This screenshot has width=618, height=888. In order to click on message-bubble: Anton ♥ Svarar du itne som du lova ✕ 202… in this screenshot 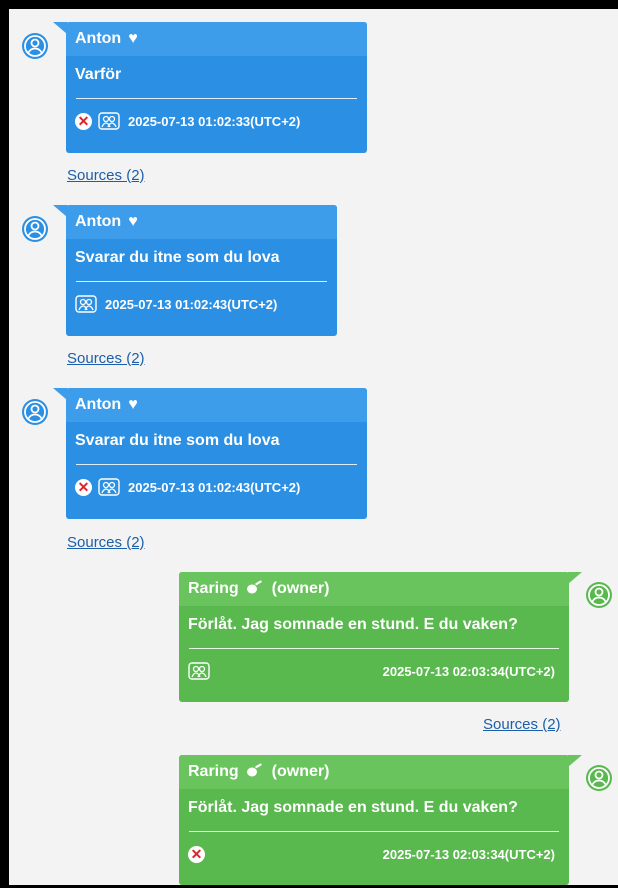, I will do `click(216, 453)`.